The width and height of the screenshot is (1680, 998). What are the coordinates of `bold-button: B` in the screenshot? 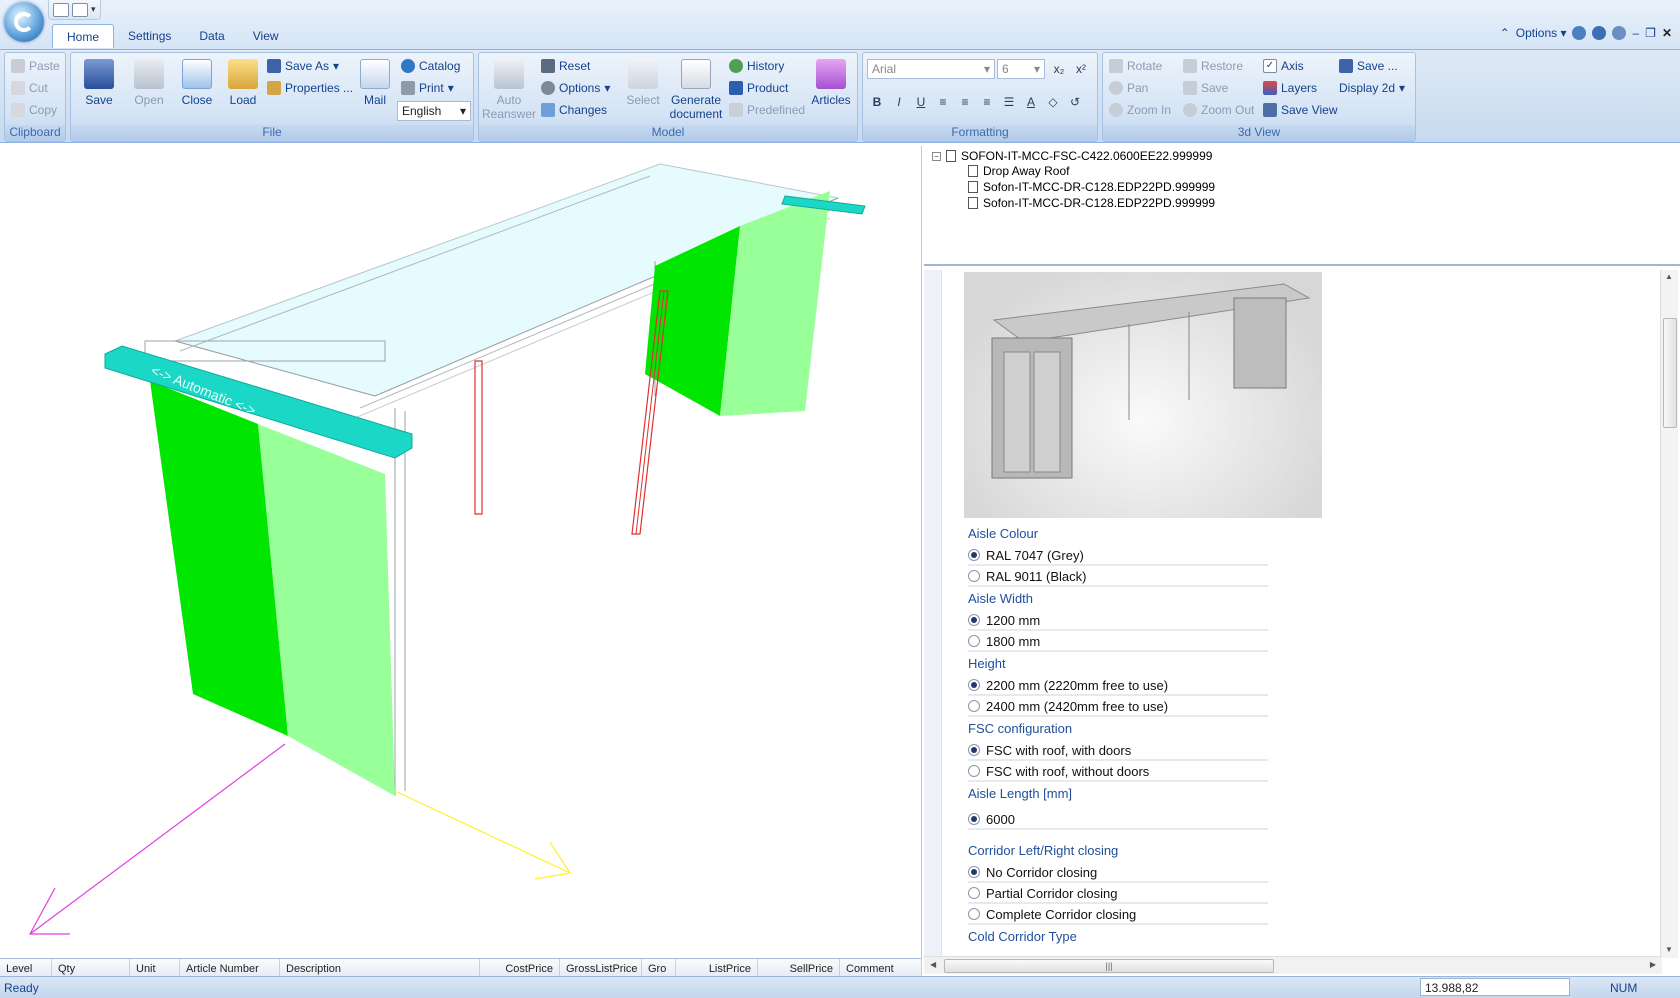 It's located at (877, 102).